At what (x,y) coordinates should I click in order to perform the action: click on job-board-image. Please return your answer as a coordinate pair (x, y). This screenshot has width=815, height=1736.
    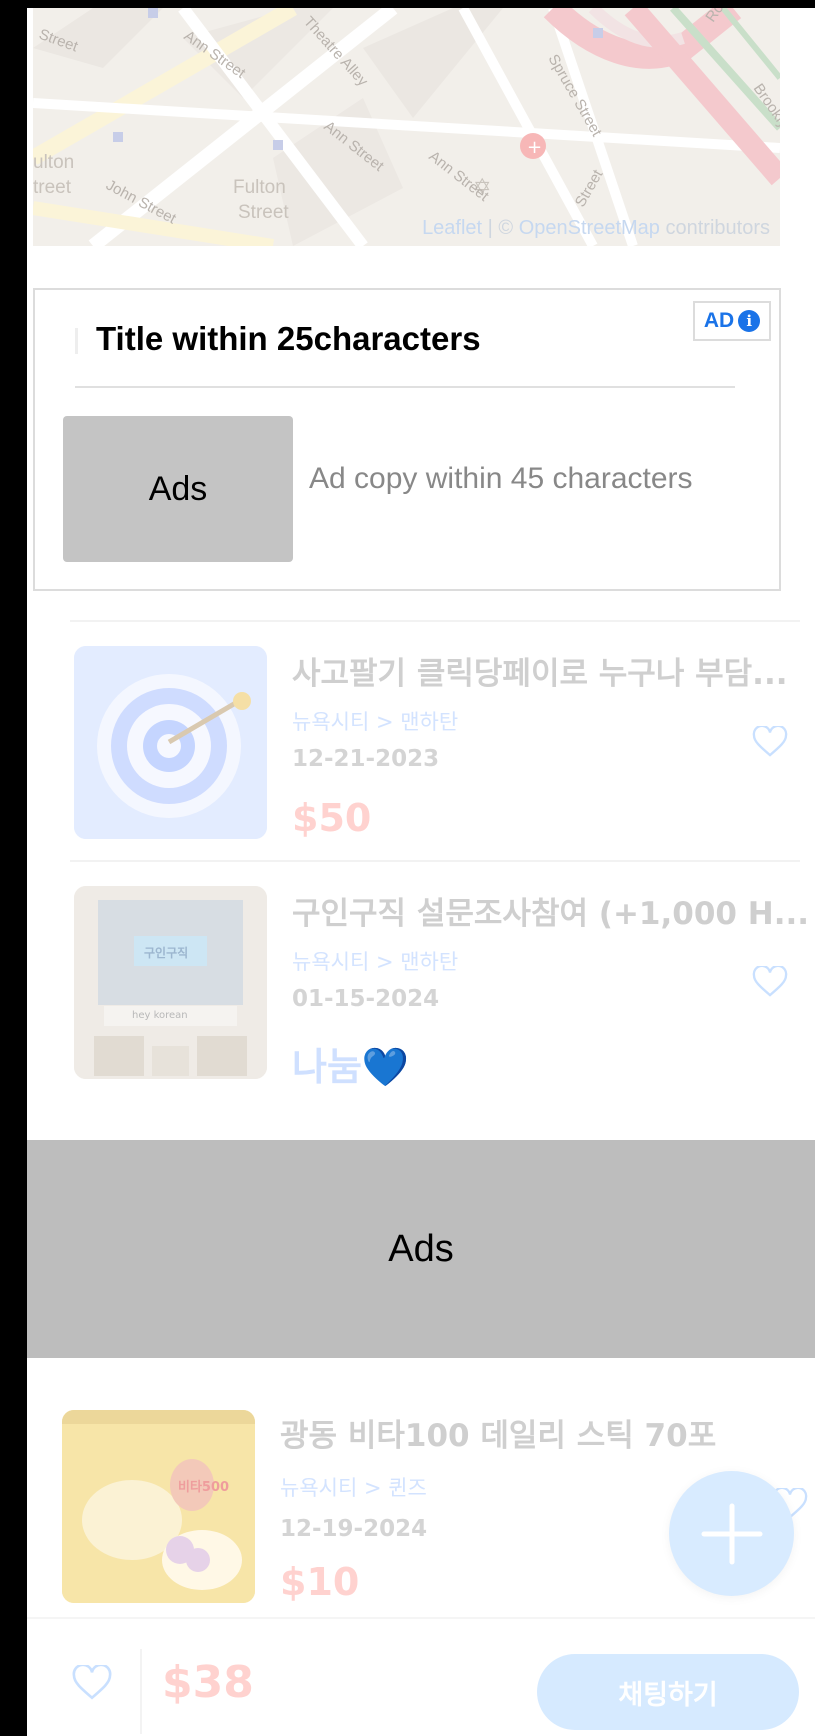
    Looking at the image, I should click on (170, 982).